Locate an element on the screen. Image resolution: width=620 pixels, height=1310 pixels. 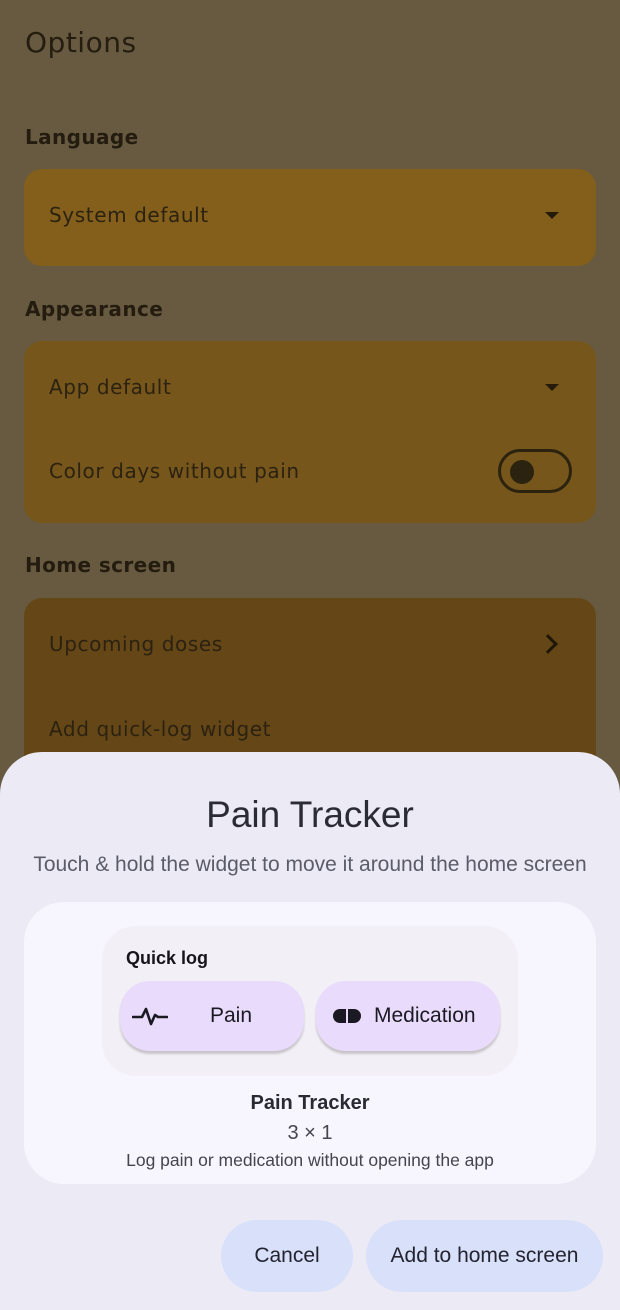
color-days-label: Color days without pain is located at coordinates (174, 471).